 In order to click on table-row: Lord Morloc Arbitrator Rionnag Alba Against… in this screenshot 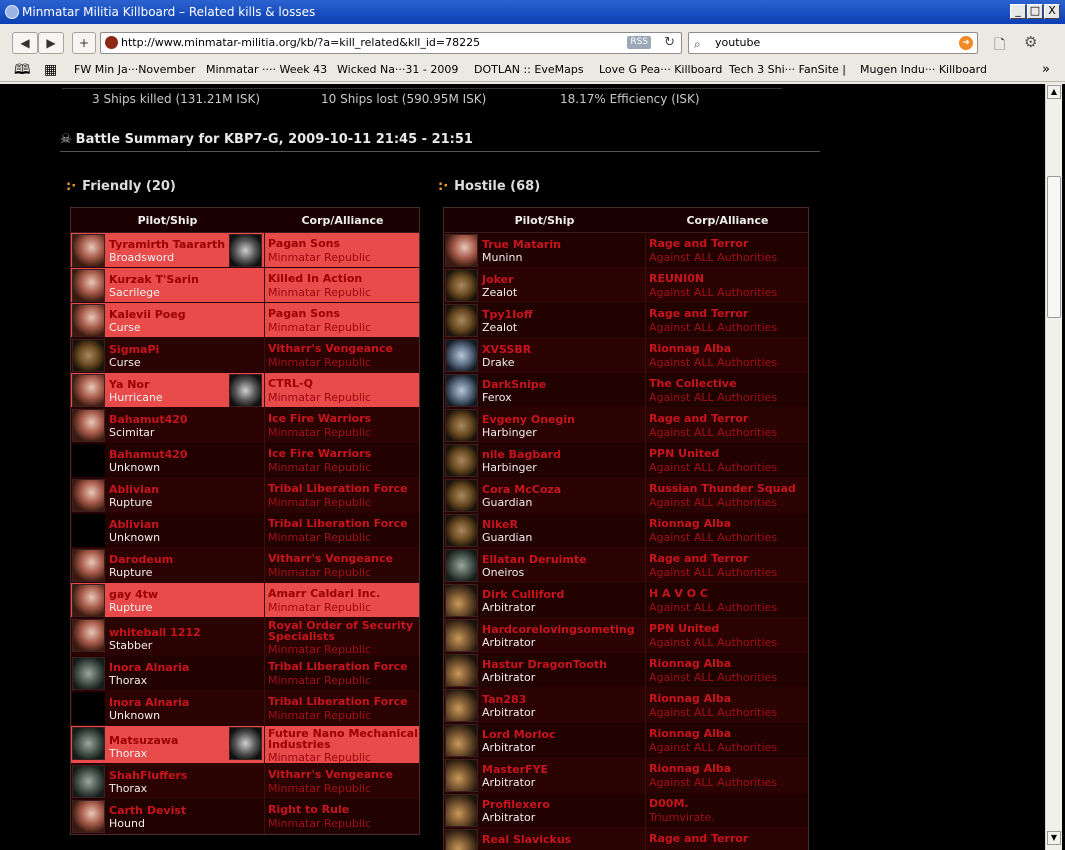, I will do `click(626, 740)`.